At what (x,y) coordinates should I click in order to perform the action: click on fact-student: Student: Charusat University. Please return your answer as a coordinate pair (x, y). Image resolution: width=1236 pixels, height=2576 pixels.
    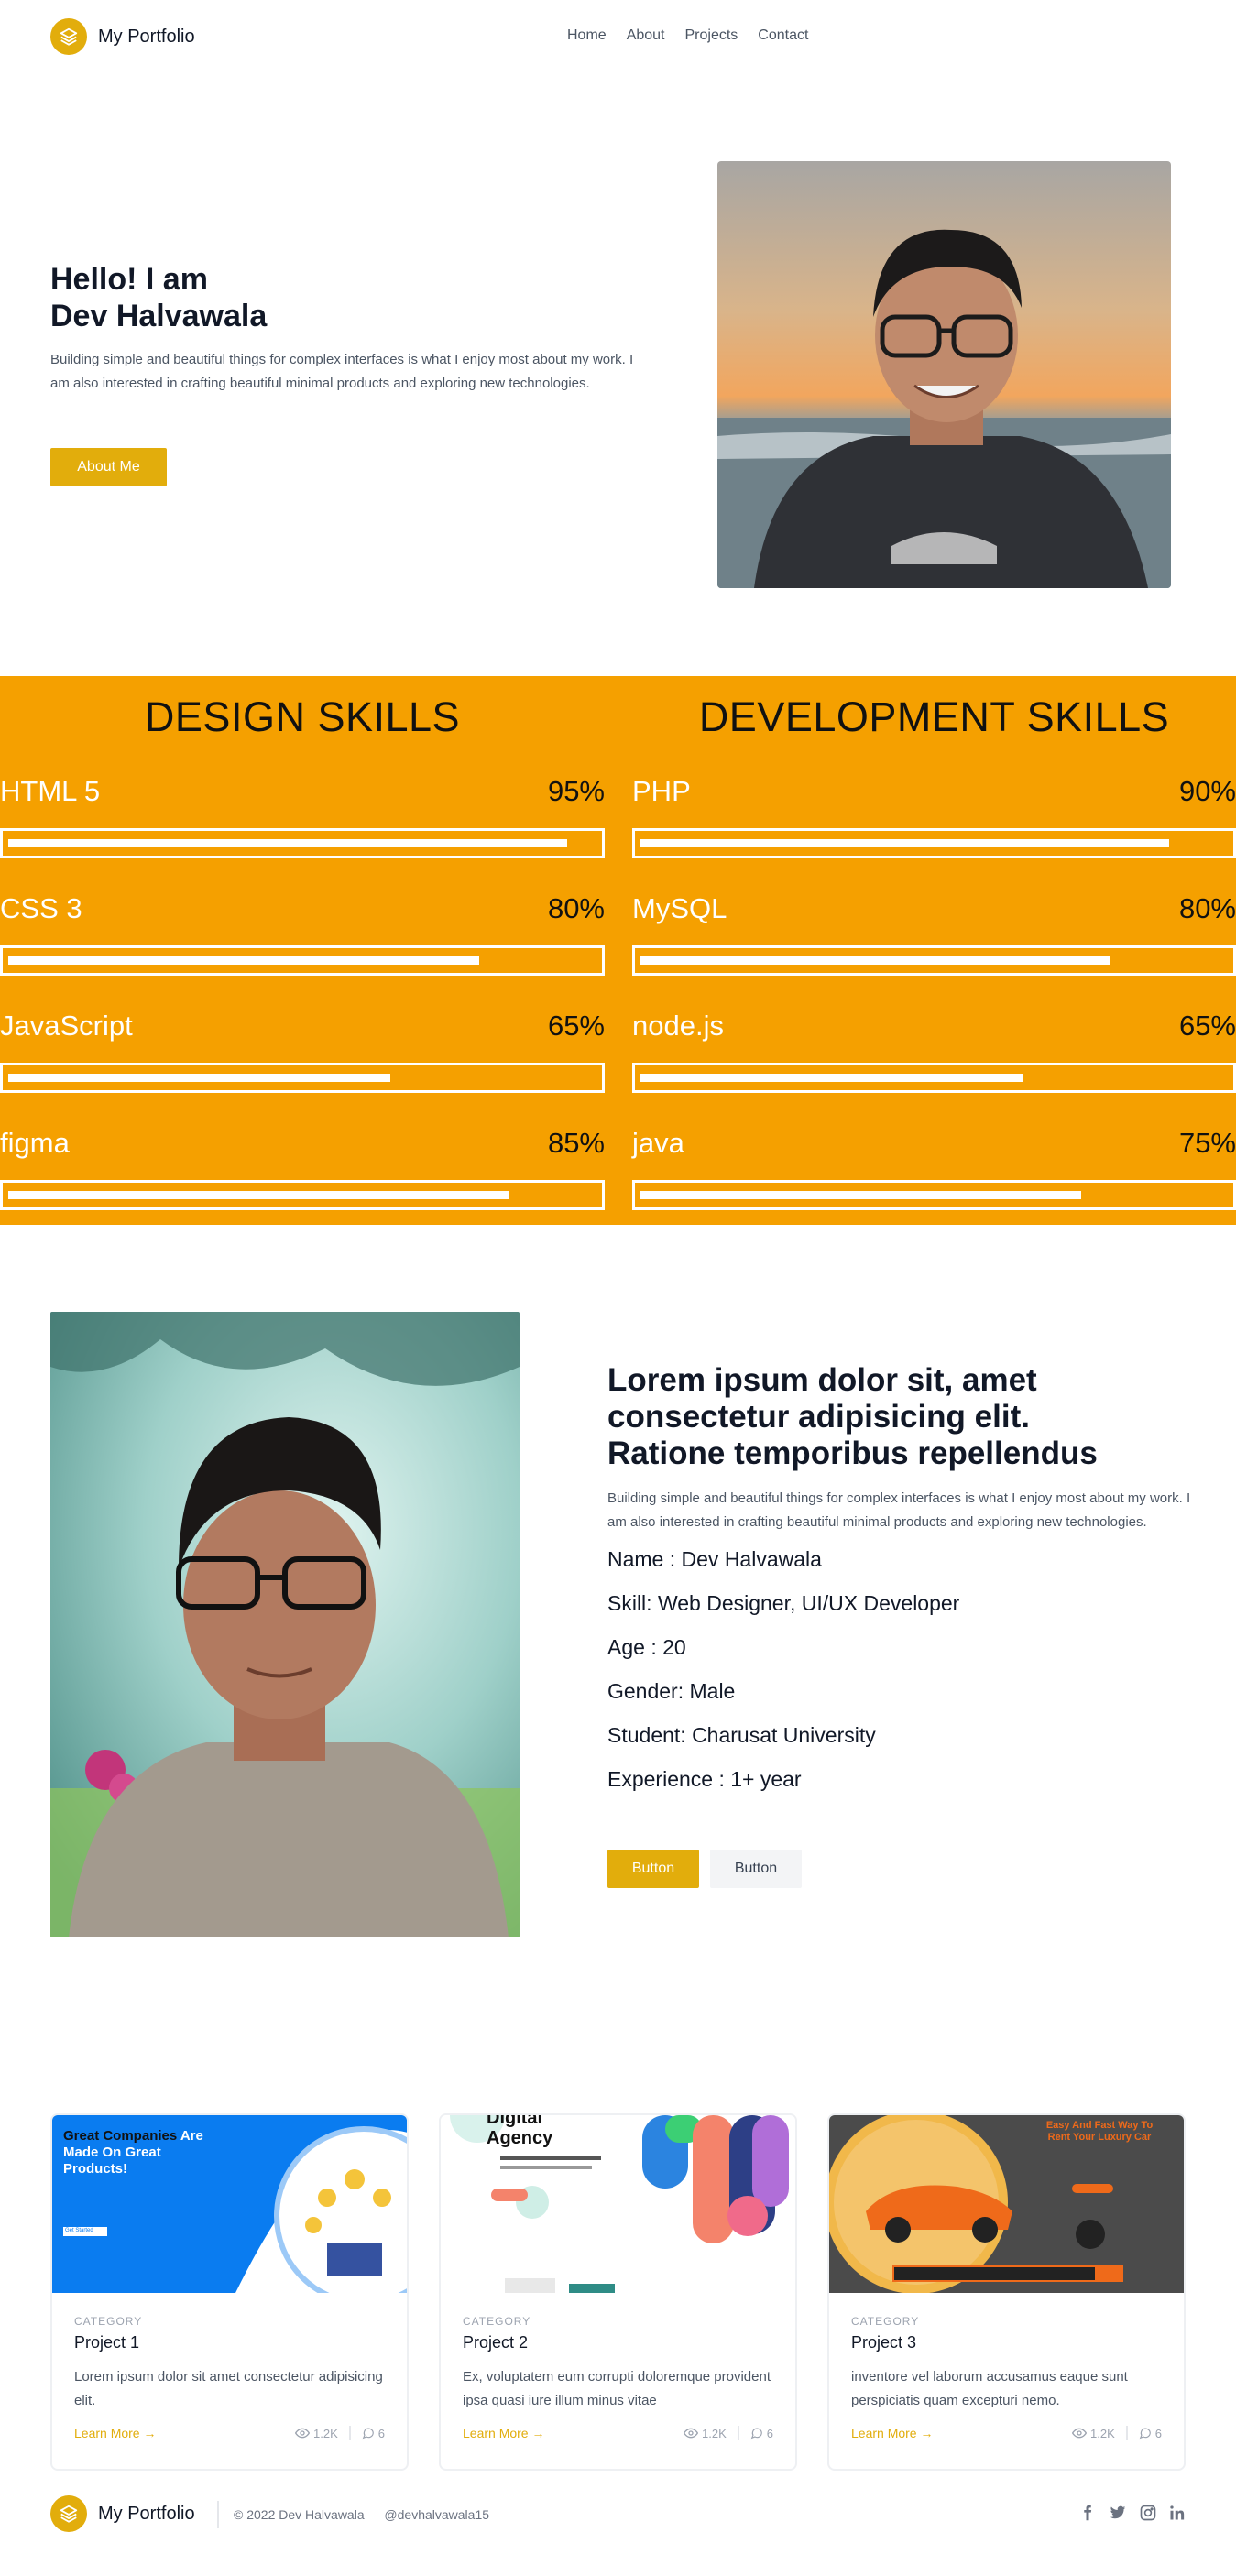
    Looking at the image, I should click on (741, 1735).